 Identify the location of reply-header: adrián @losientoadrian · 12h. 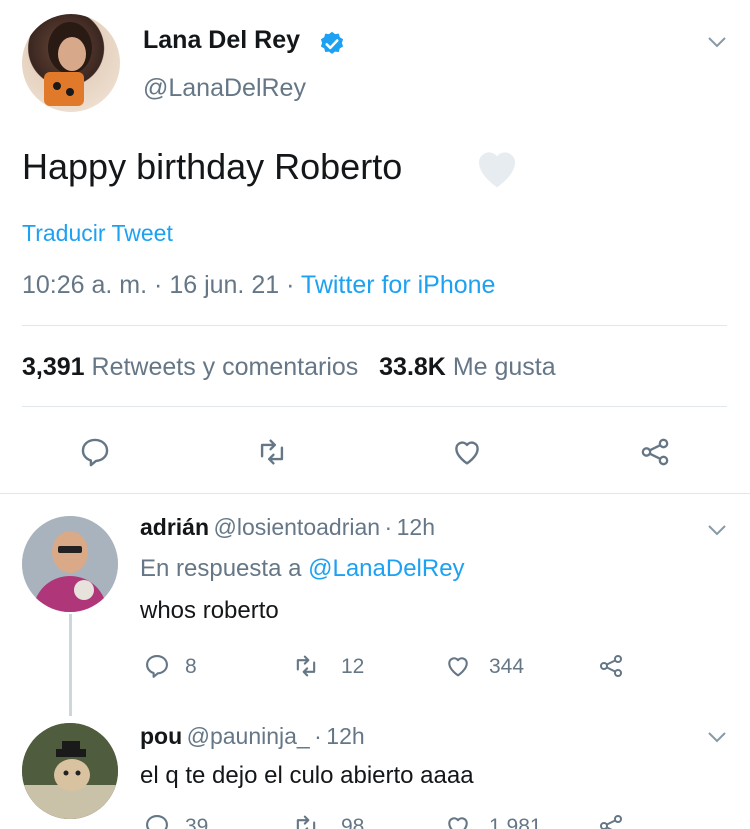
(287, 527).